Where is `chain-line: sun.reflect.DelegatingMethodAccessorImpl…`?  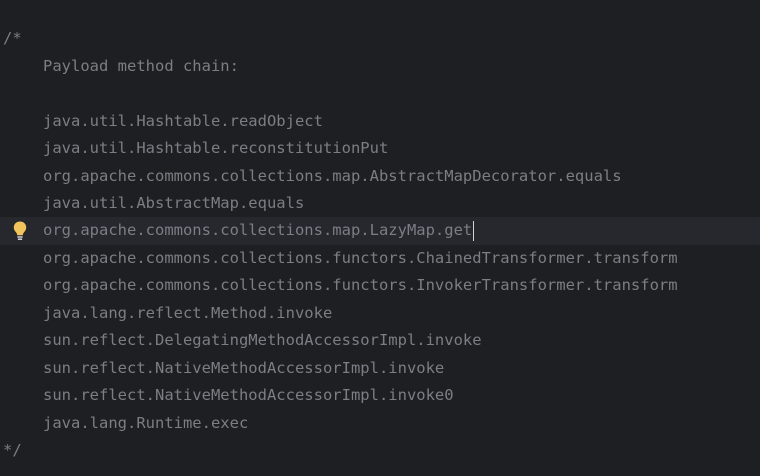 chain-line: sun.reflect.DelegatingMethodAccessorImpl… is located at coordinates (380, 341).